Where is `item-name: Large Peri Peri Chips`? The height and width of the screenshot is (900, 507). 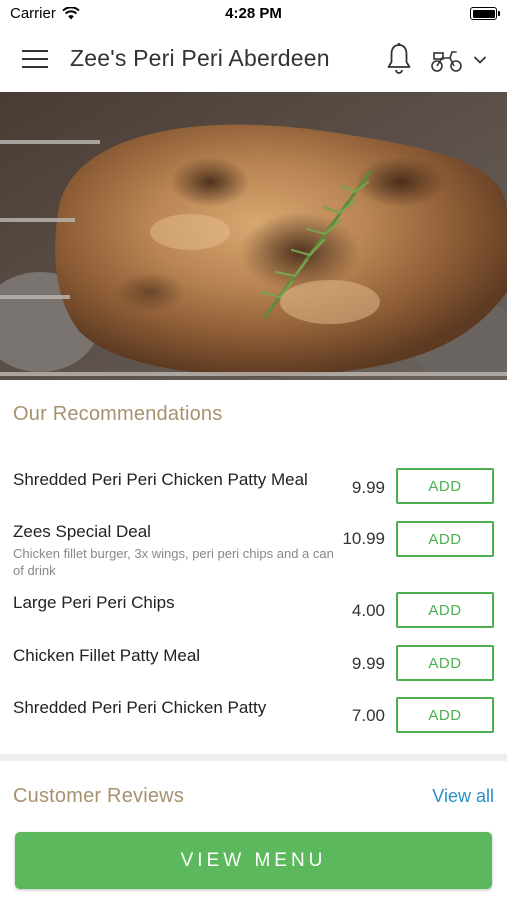
item-name: Large Peri Peri Chips is located at coordinates (94, 602).